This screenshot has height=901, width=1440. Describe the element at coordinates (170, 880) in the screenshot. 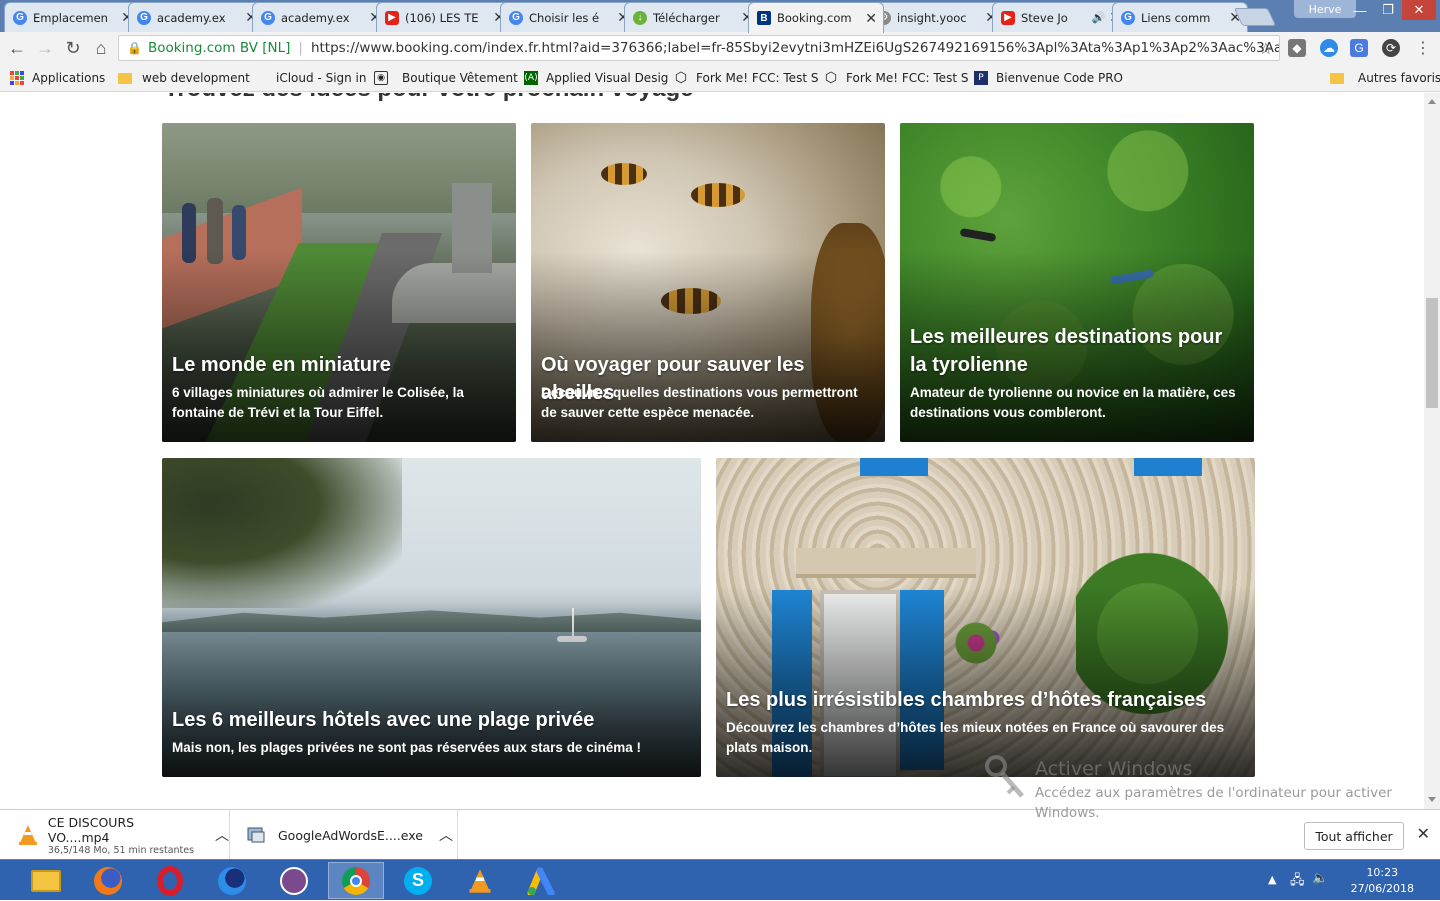

I see `opera-icon` at that location.